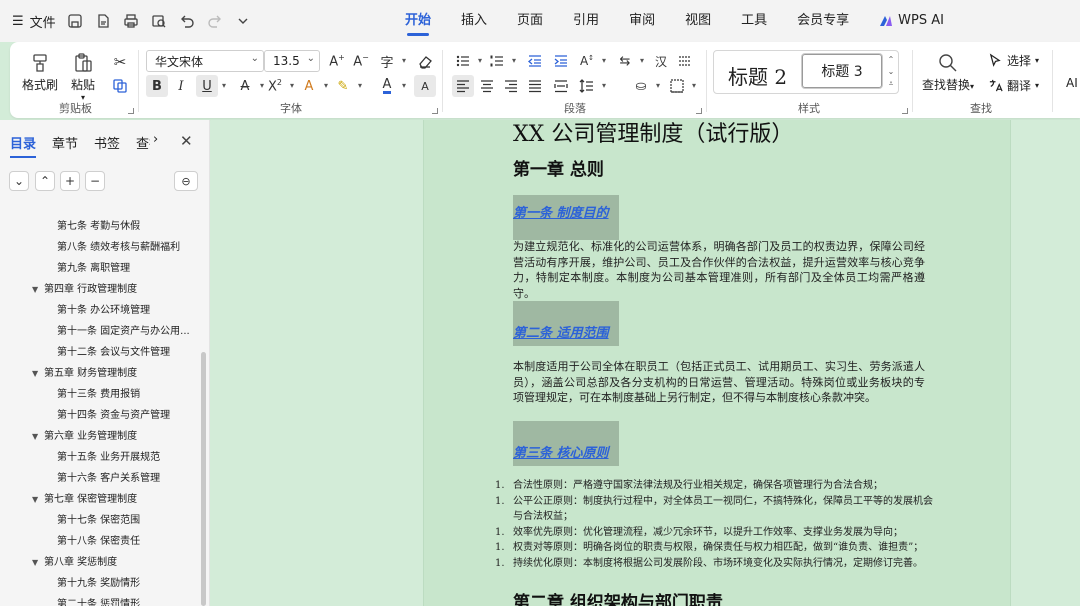 The height and width of the screenshot is (606, 1080). What do you see at coordinates (891, 72) in the screenshot?
I see `styles-scroll-controls: ⌃ ⌄ ⩡` at bounding box center [891, 72].